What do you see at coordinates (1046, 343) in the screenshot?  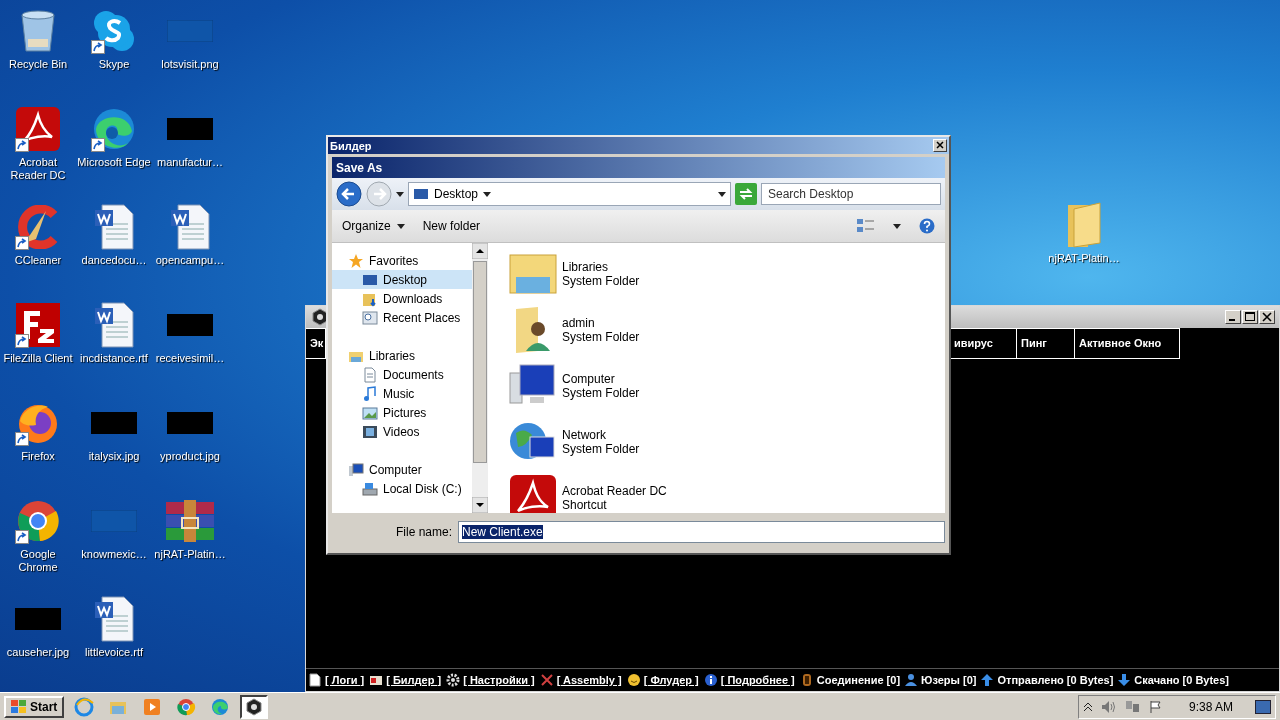 I see `column-header: Пинг` at bounding box center [1046, 343].